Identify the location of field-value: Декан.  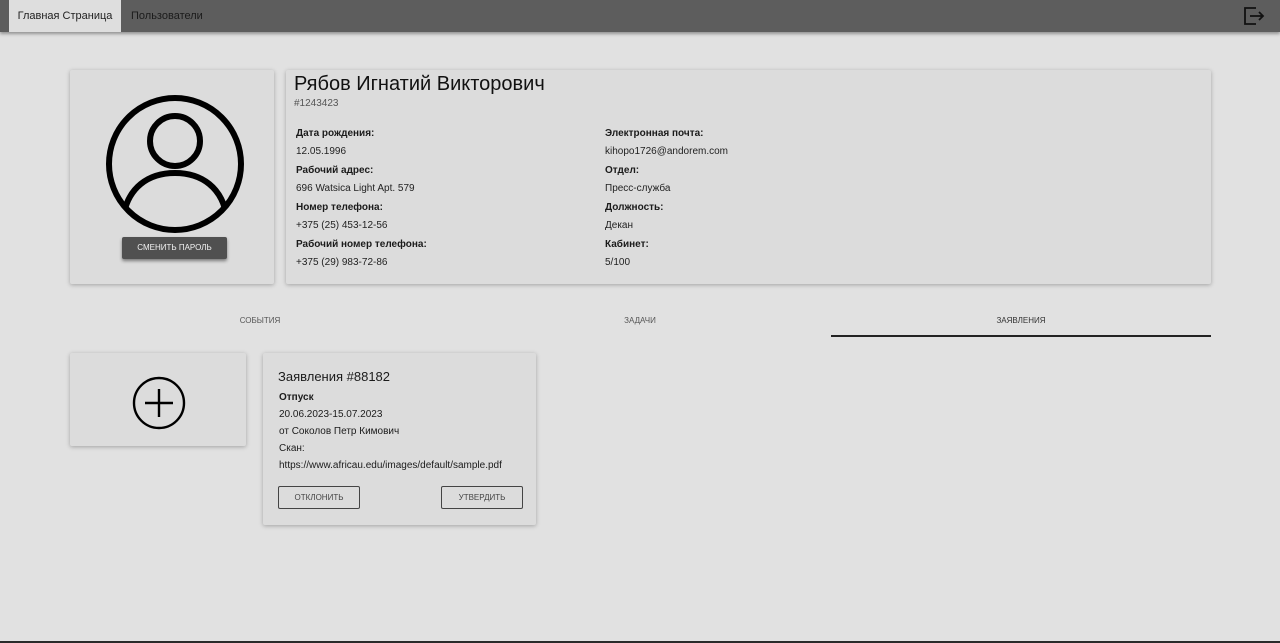
(619, 225).